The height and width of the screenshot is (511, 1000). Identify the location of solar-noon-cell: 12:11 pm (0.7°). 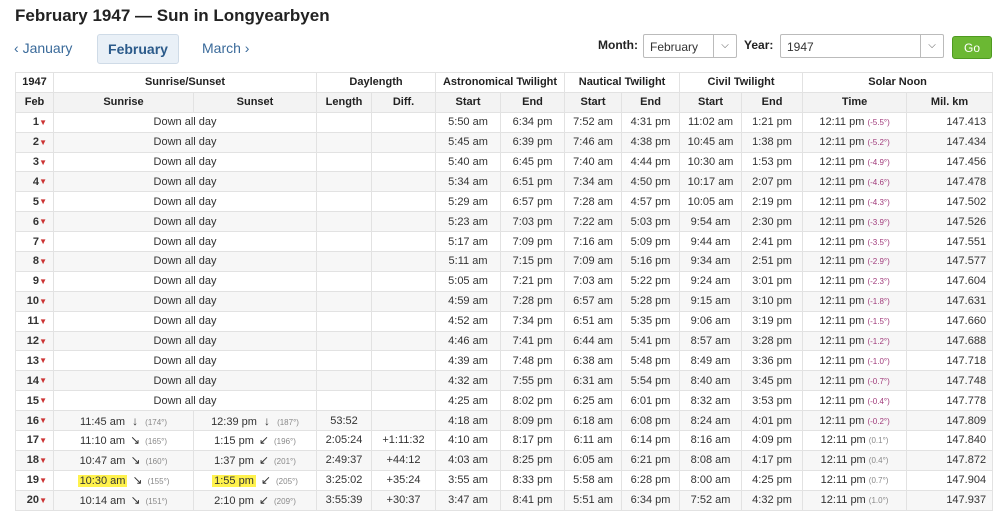
(855, 480).